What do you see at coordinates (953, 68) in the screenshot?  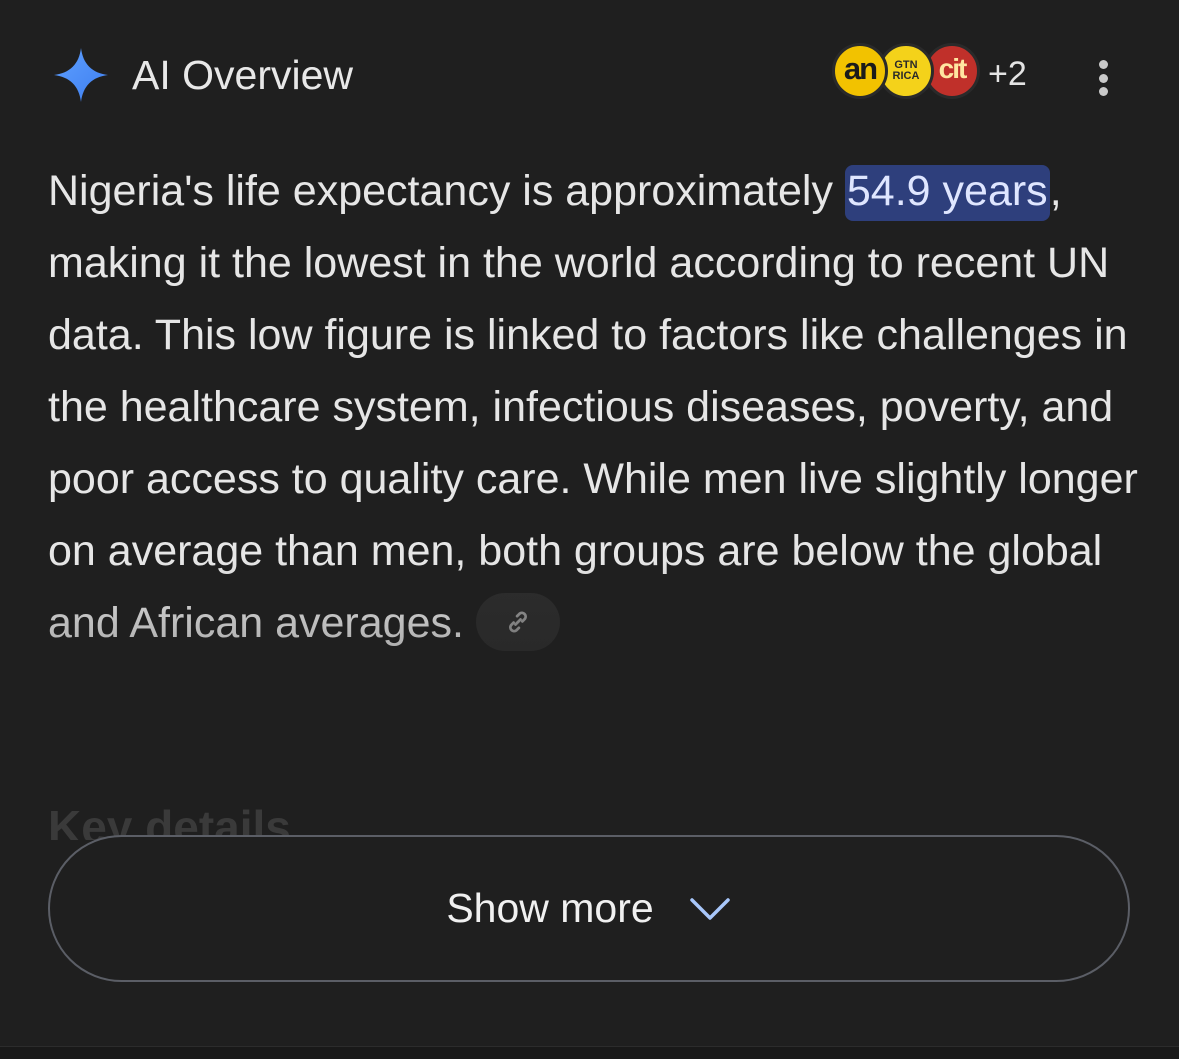 I see `source-label: cit` at bounding box center [953, 68].